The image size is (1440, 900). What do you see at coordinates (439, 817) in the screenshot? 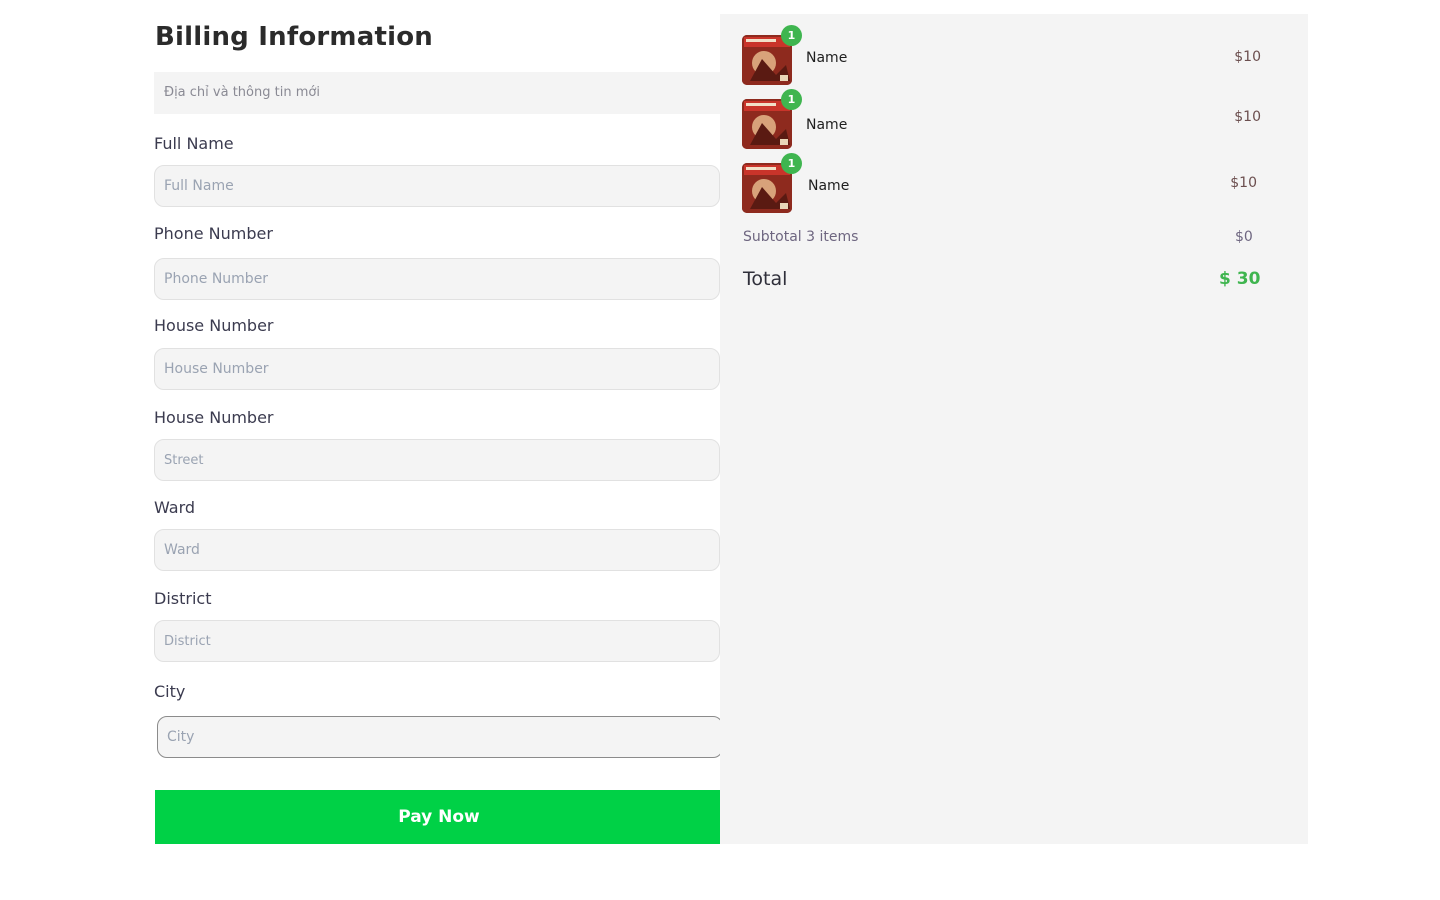
I see `pay-now-button: Pay Now` at bounding box center [439, 817].